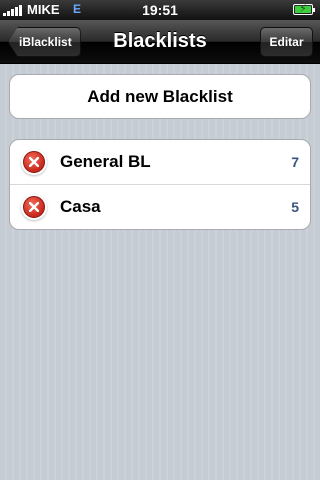 The image size is (320, 480). Describe the element at coordinates (295, 162) in the screenshot. I see `blacklist-count: 7` at that location.